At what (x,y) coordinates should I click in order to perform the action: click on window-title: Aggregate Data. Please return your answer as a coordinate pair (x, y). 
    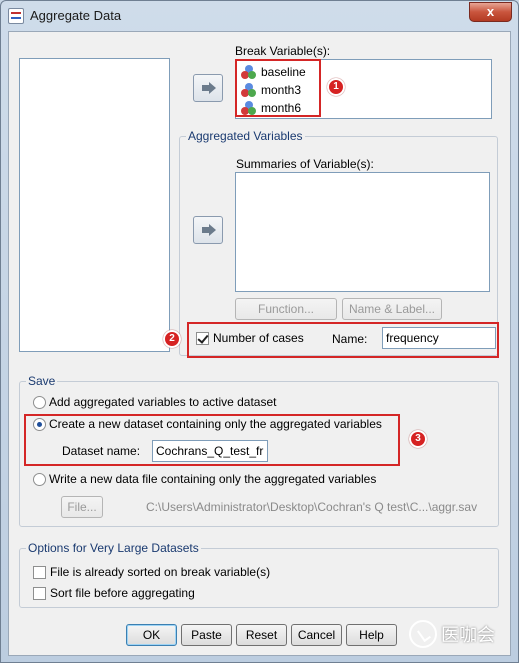
    Looking at the image, I should click on (76, 15).